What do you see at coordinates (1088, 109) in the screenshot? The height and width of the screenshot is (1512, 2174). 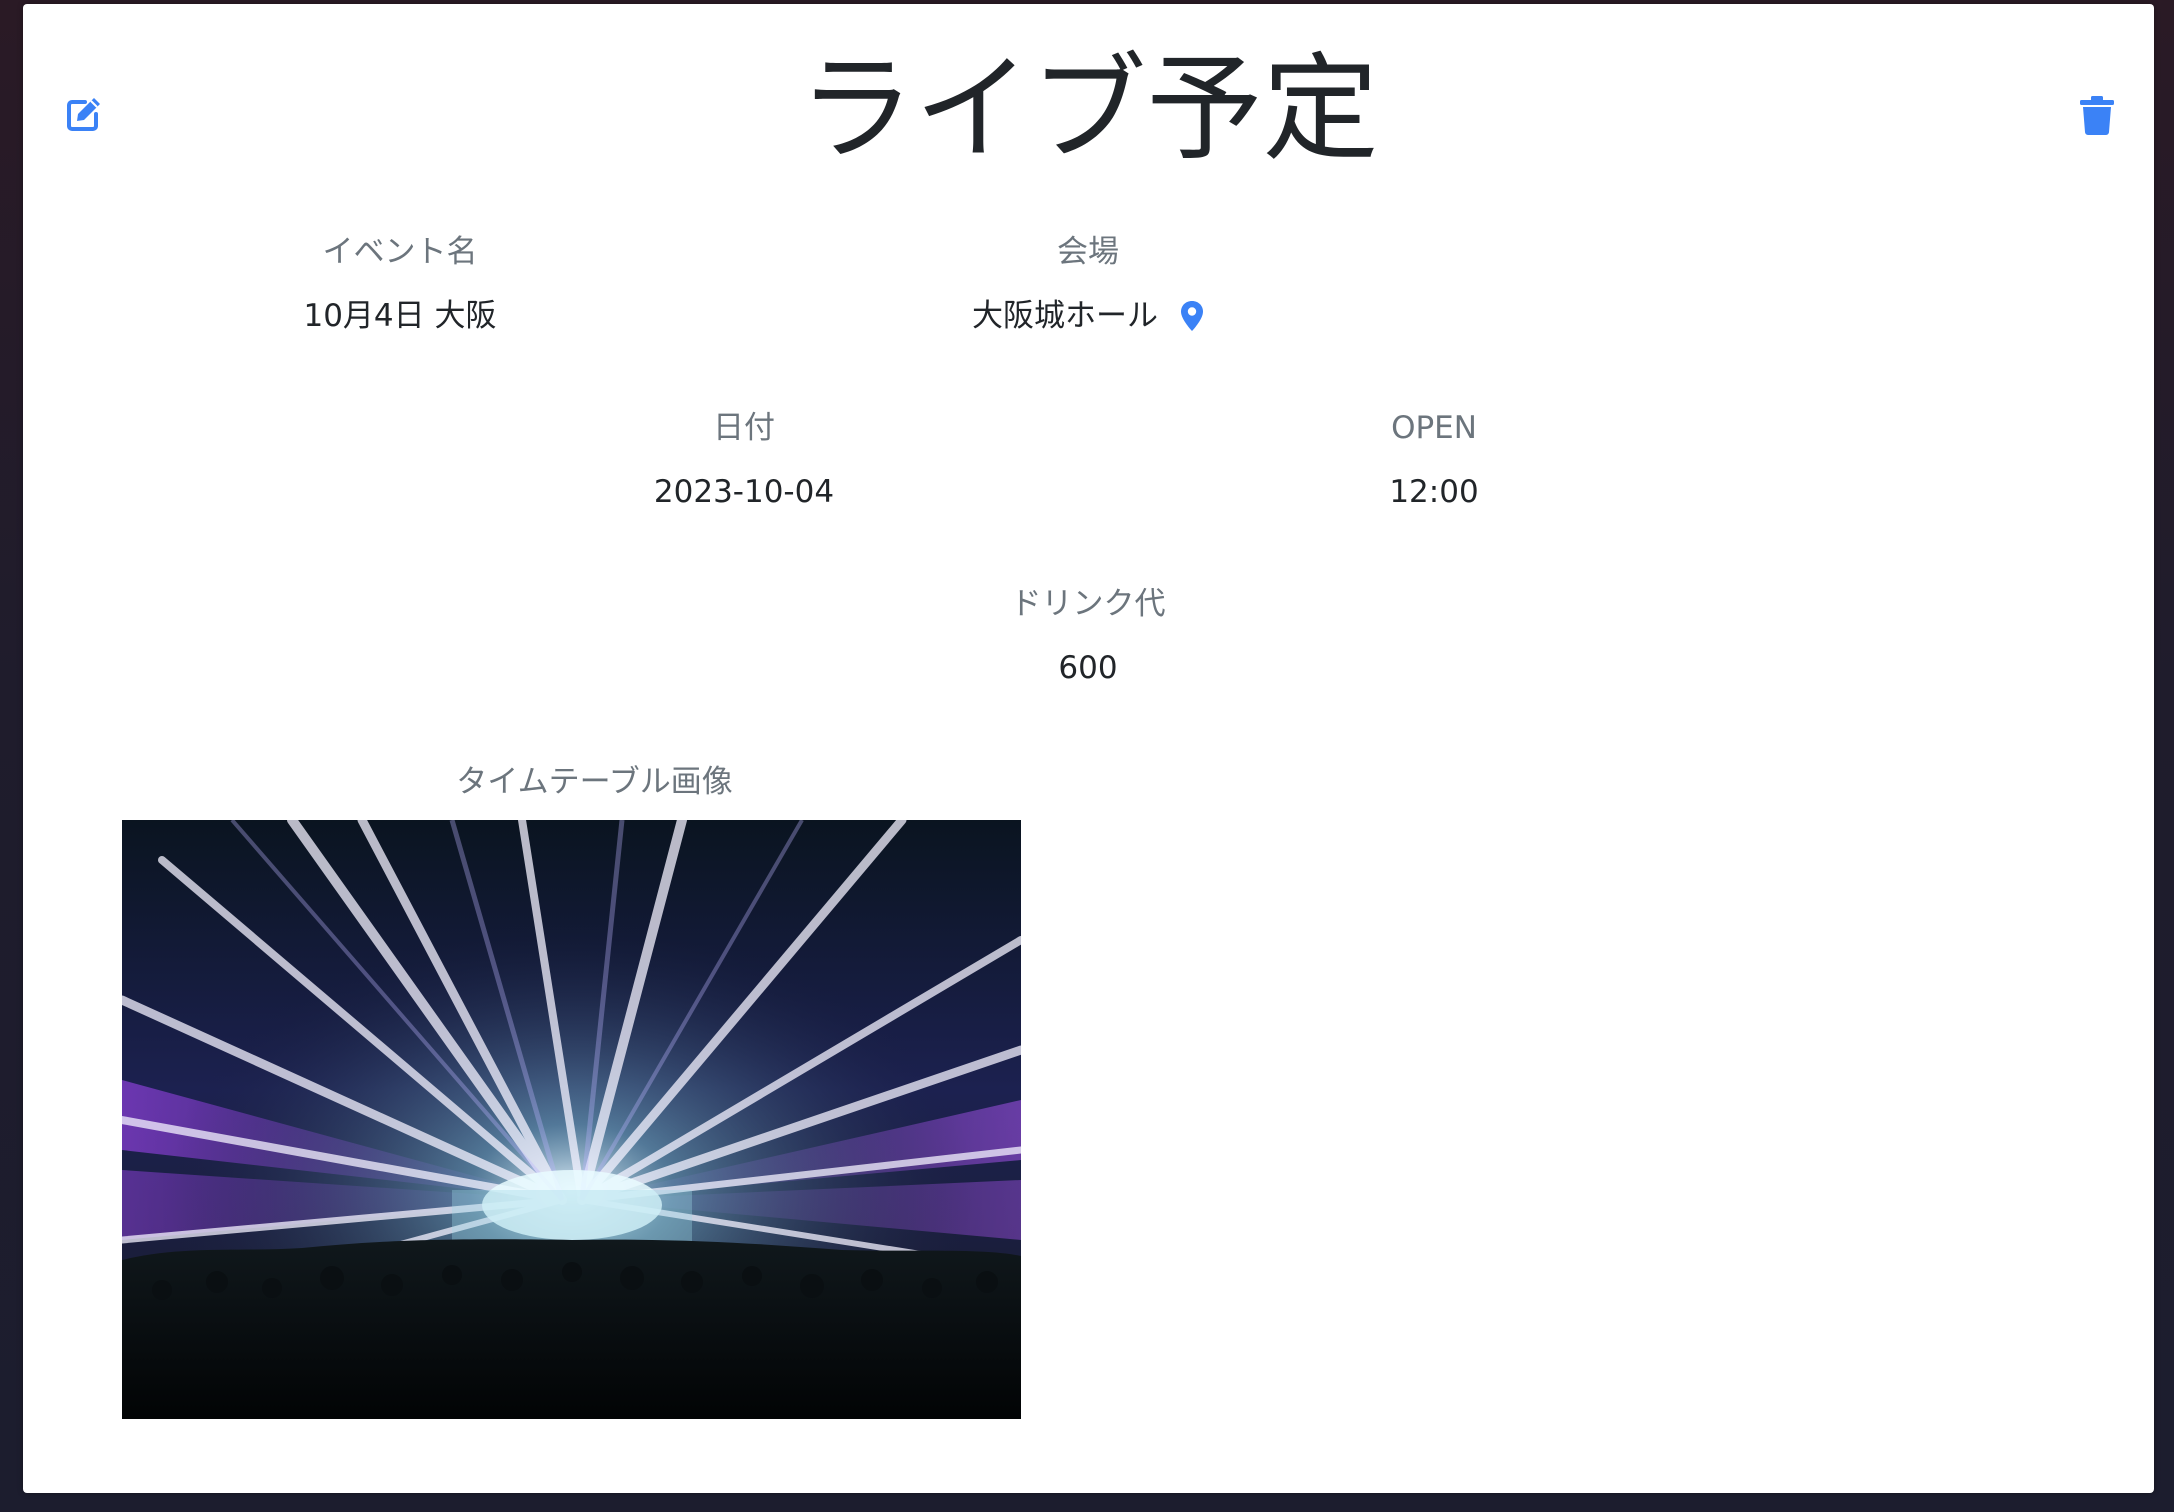 I see `page-title: ライブ予定` at bounding box center [1088, 109].